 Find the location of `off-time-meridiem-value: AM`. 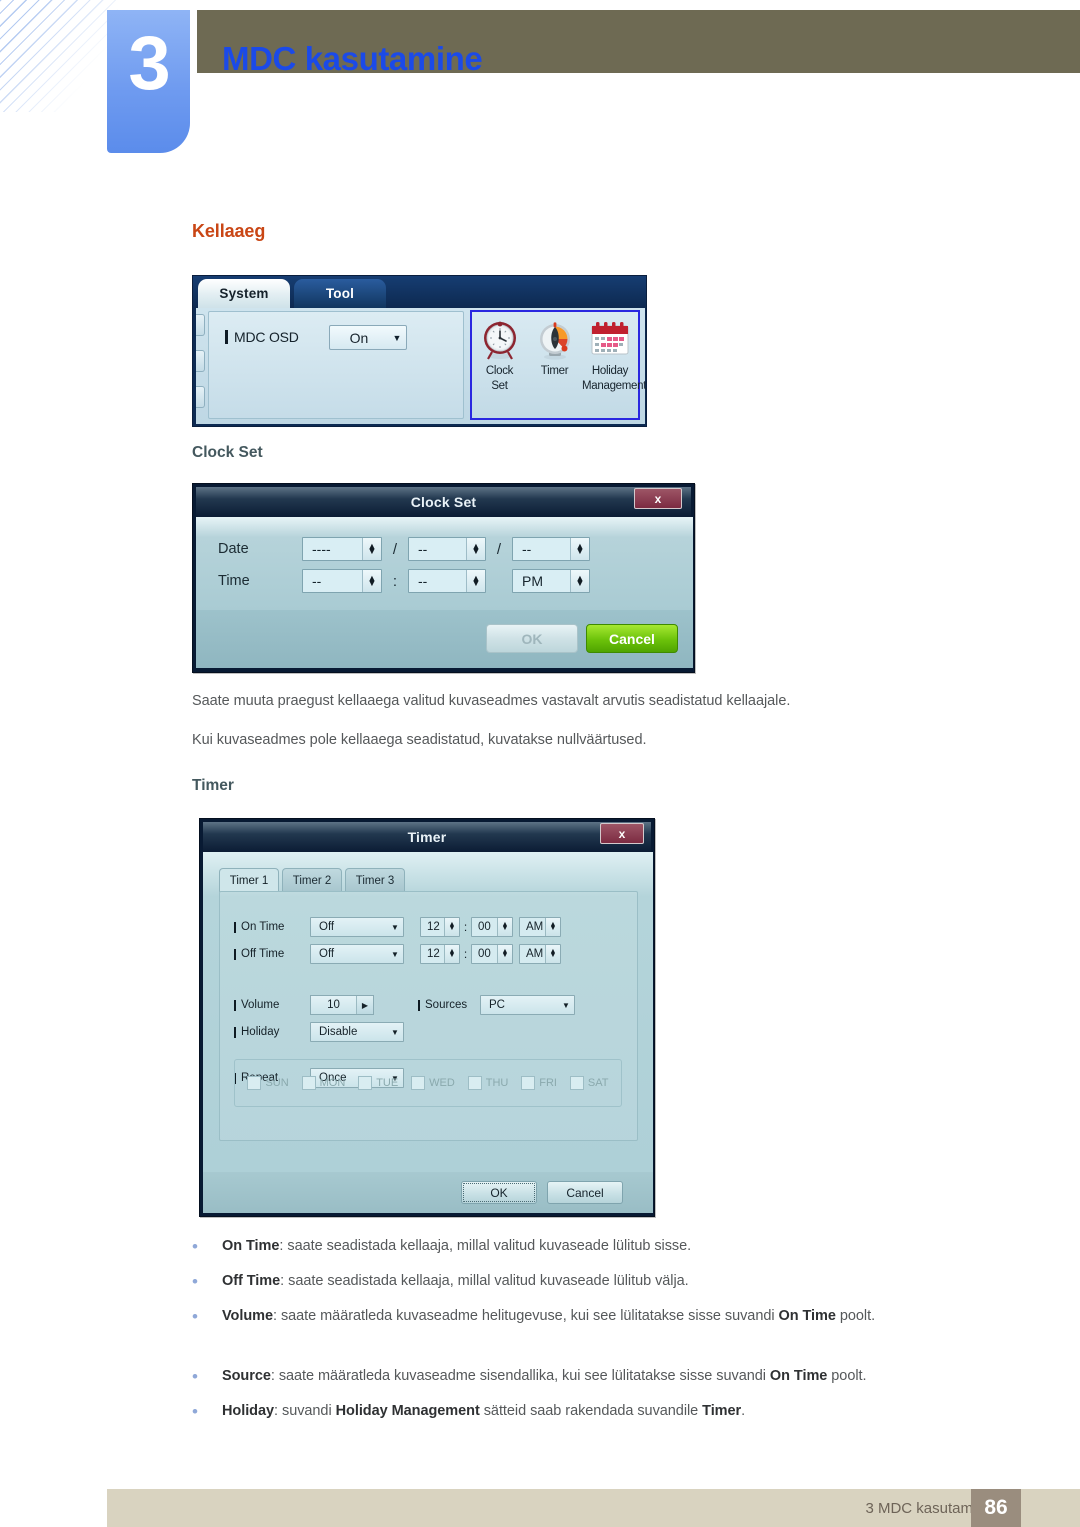

off-time-meridiem-value: AM is located at coordinates (535, 954).